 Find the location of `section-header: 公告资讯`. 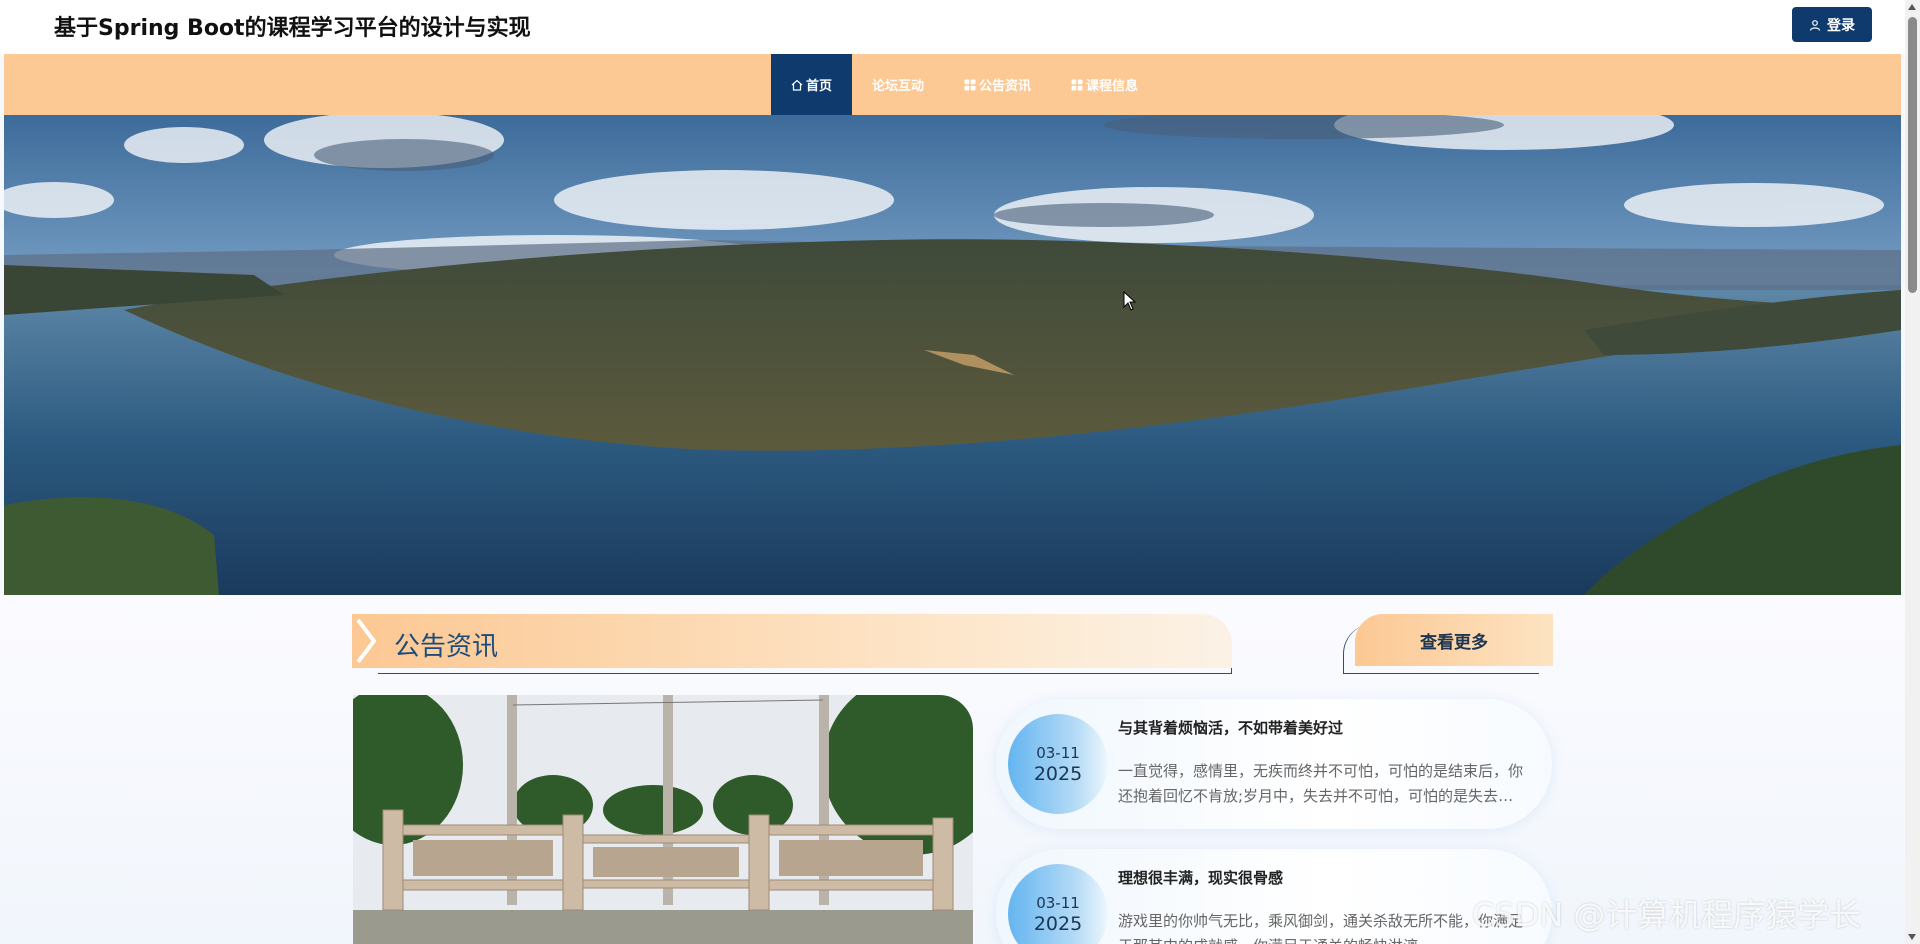

section-header: 公告资讯 is located at coordinates (792, 645).